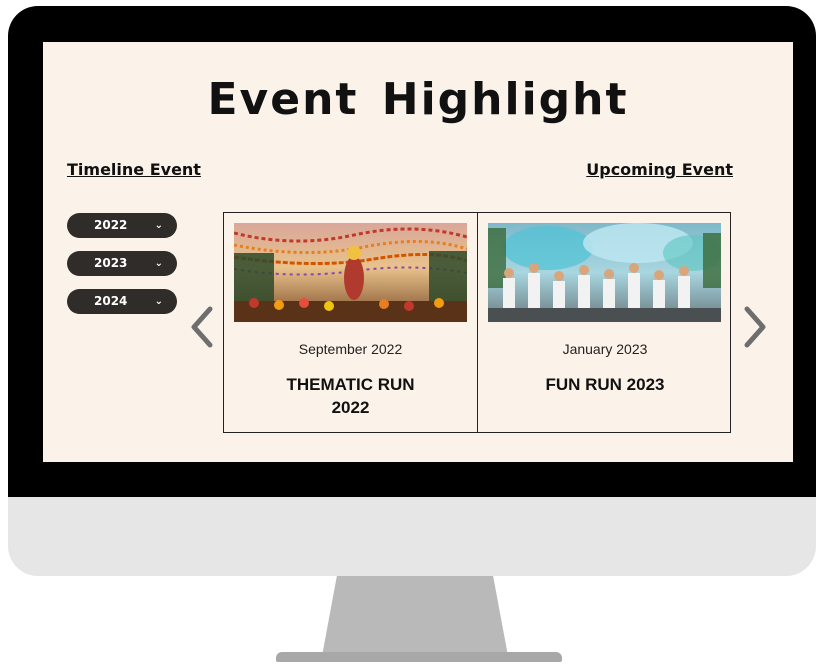 The image size is (817, 664). I want to click on year-label: 2023, so click(111, 263).